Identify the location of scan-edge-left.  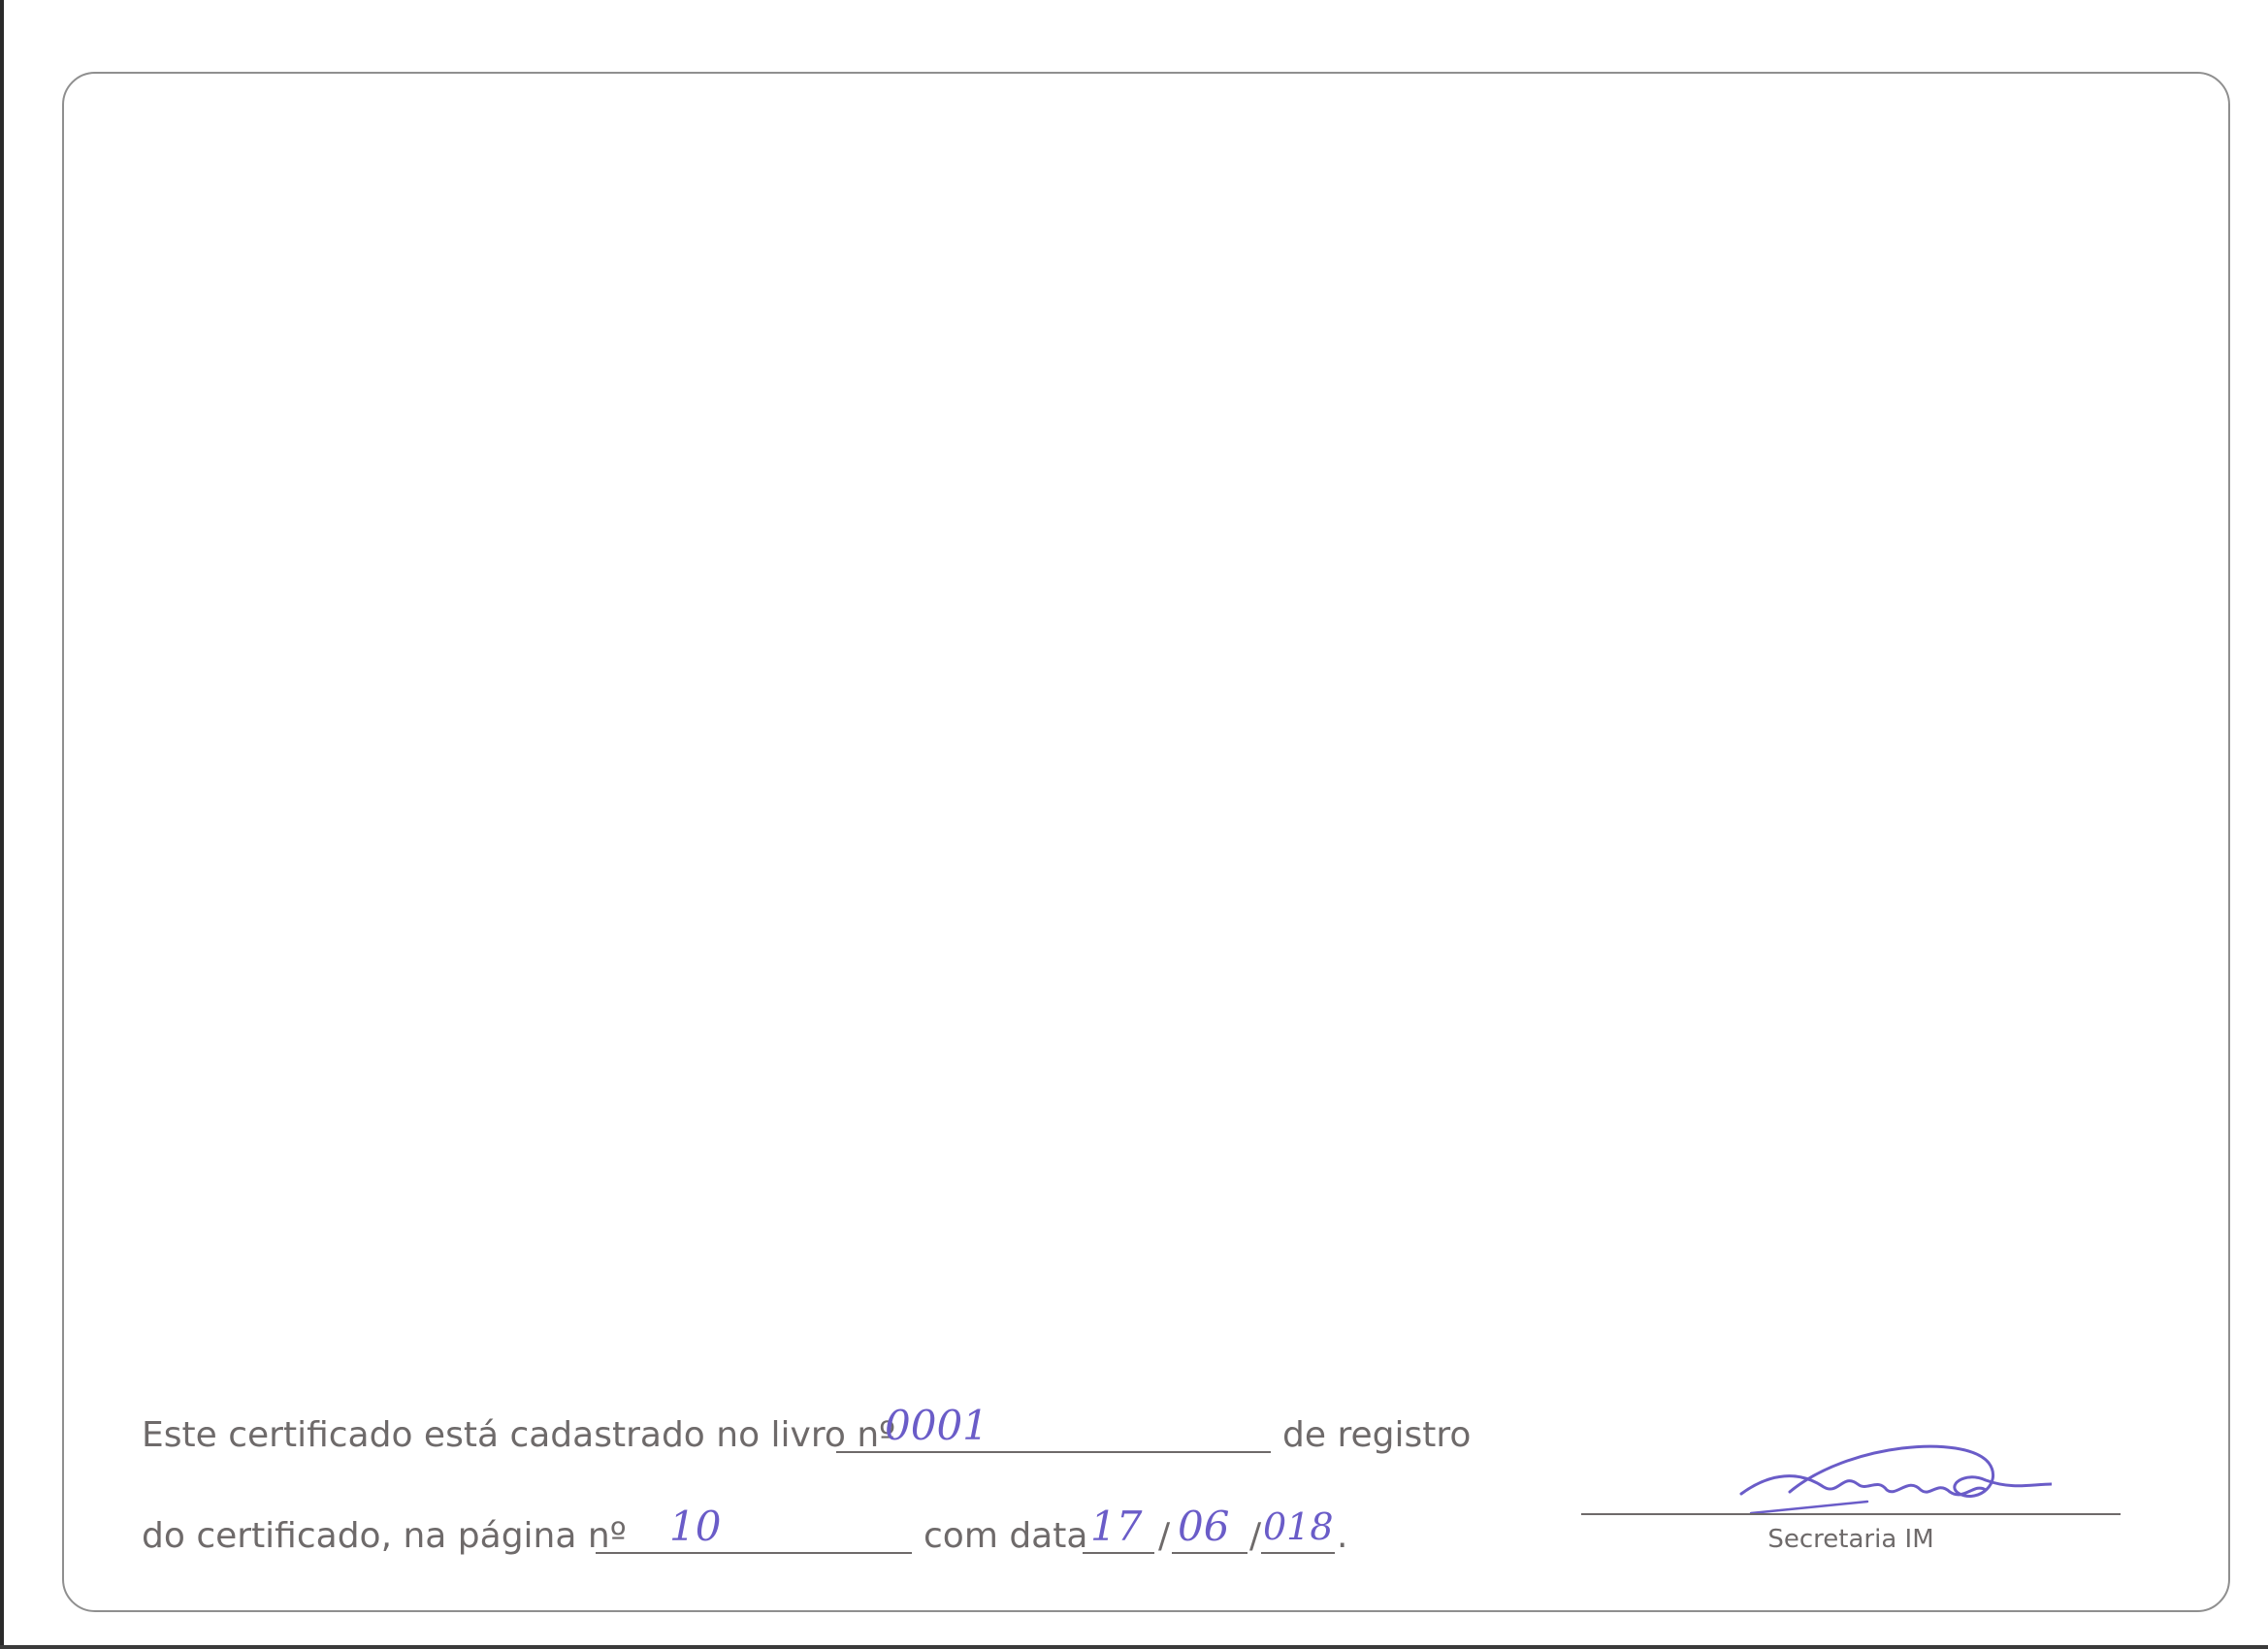
(2, 824).